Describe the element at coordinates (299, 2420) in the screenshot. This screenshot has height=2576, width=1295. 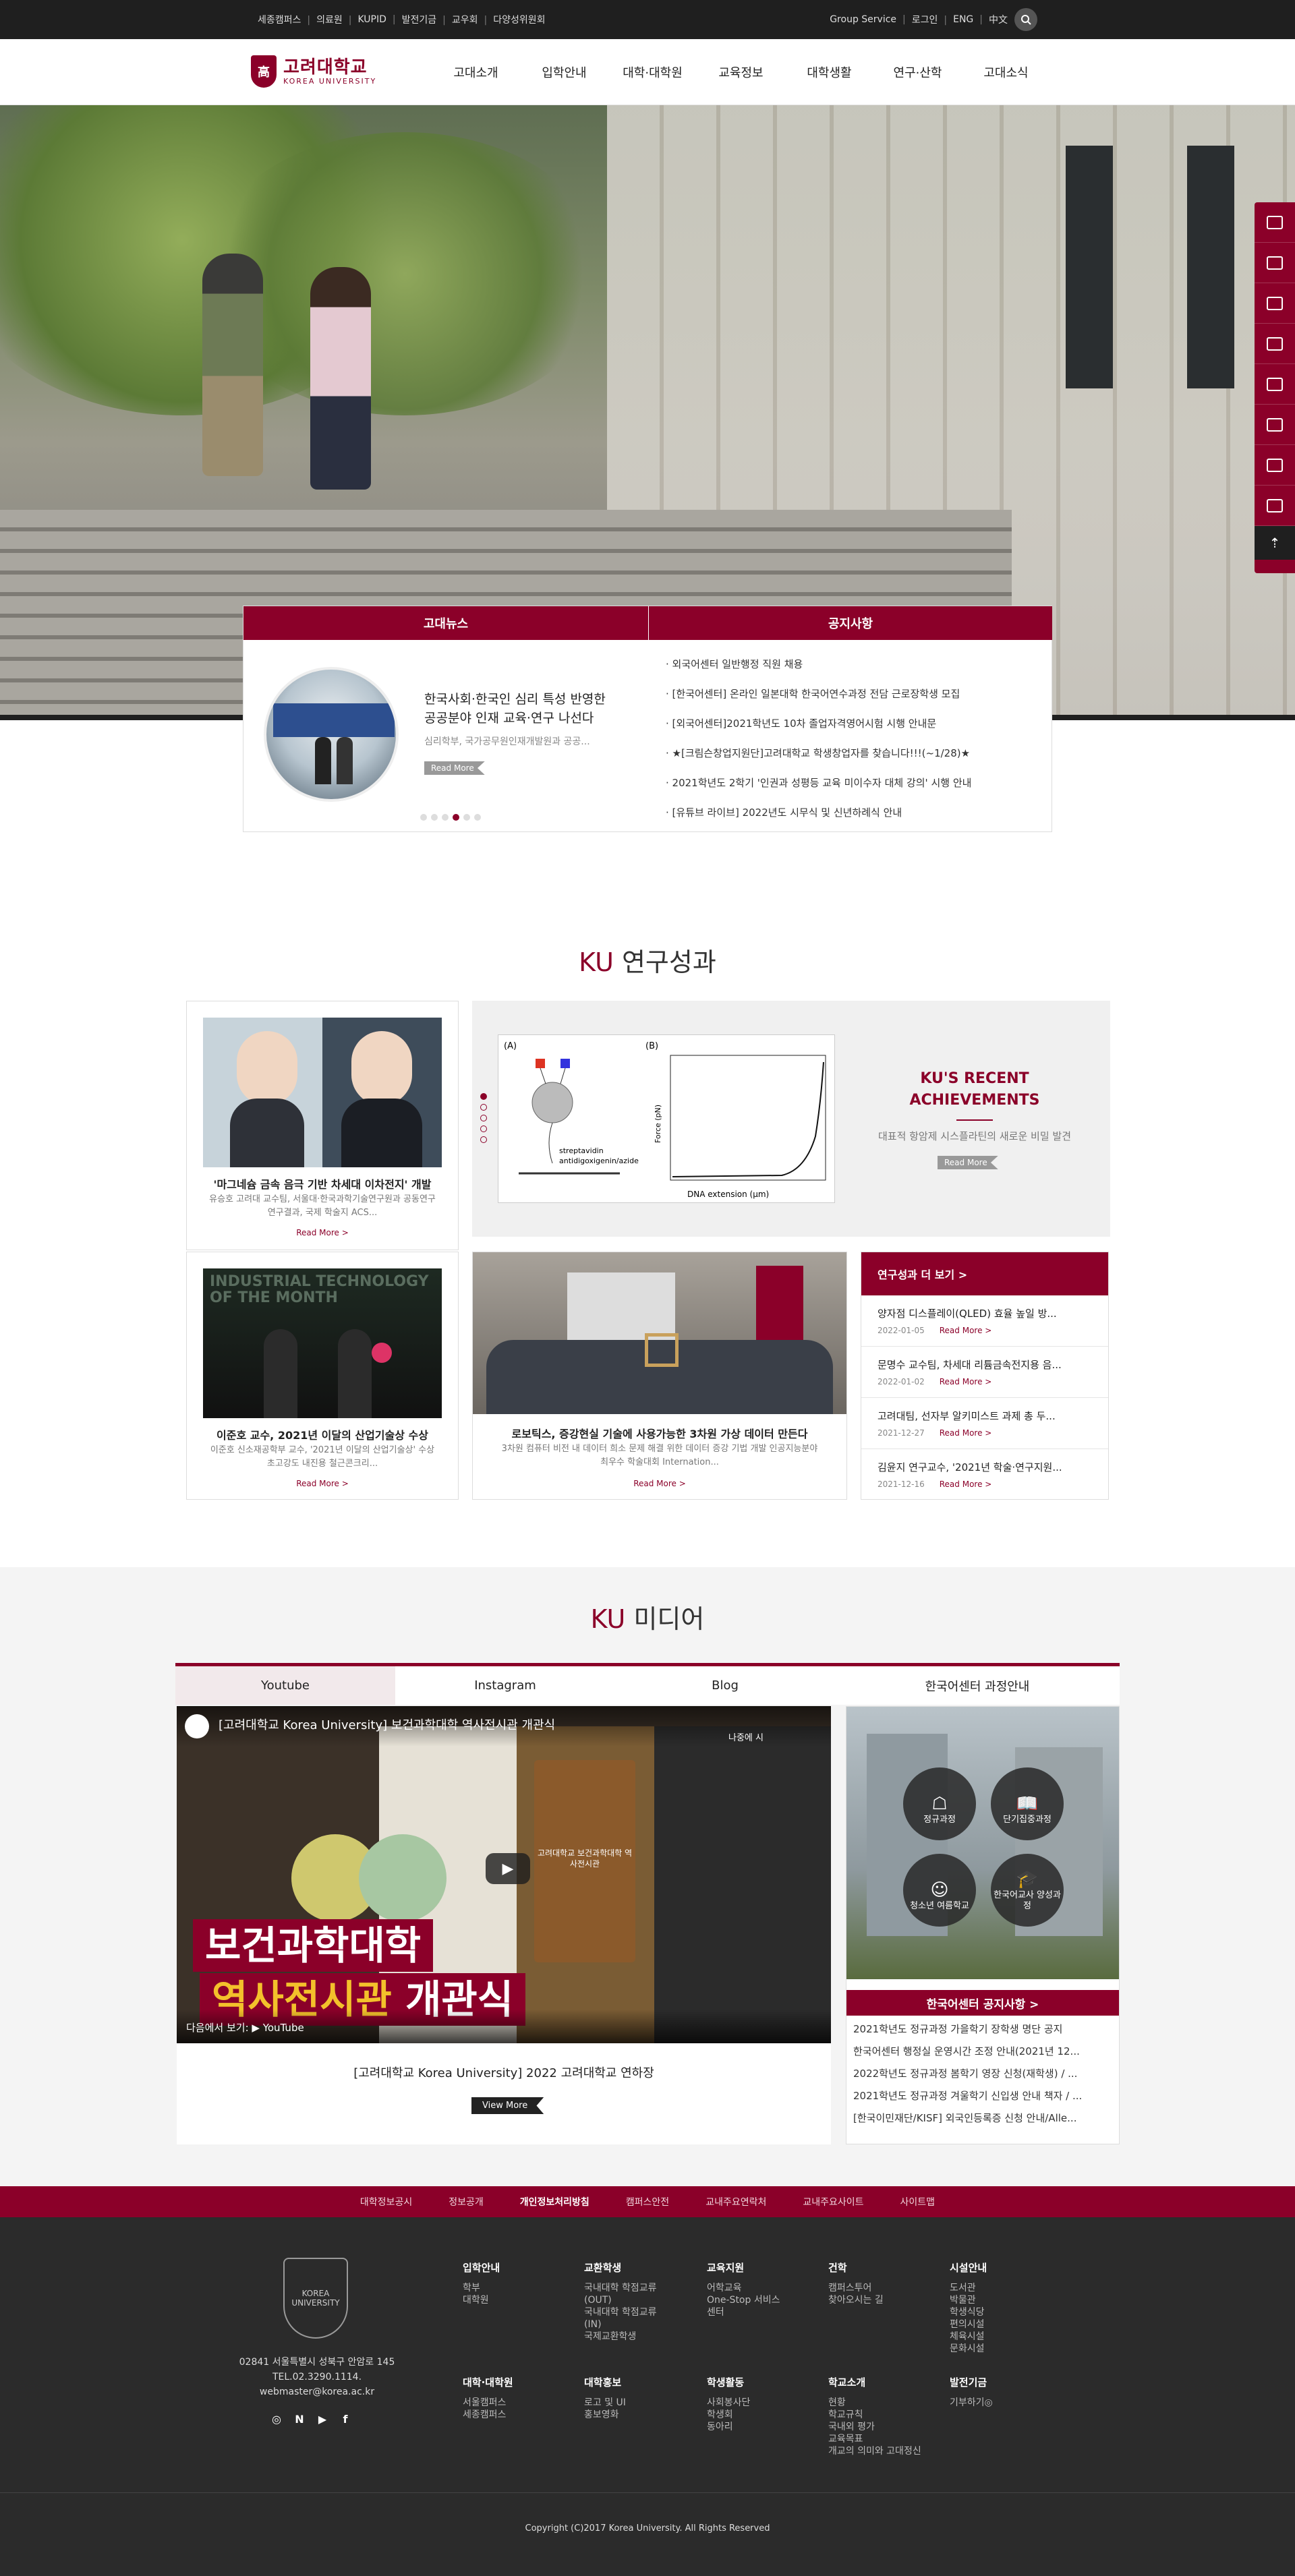
I see `naver-icon: N` at that location.